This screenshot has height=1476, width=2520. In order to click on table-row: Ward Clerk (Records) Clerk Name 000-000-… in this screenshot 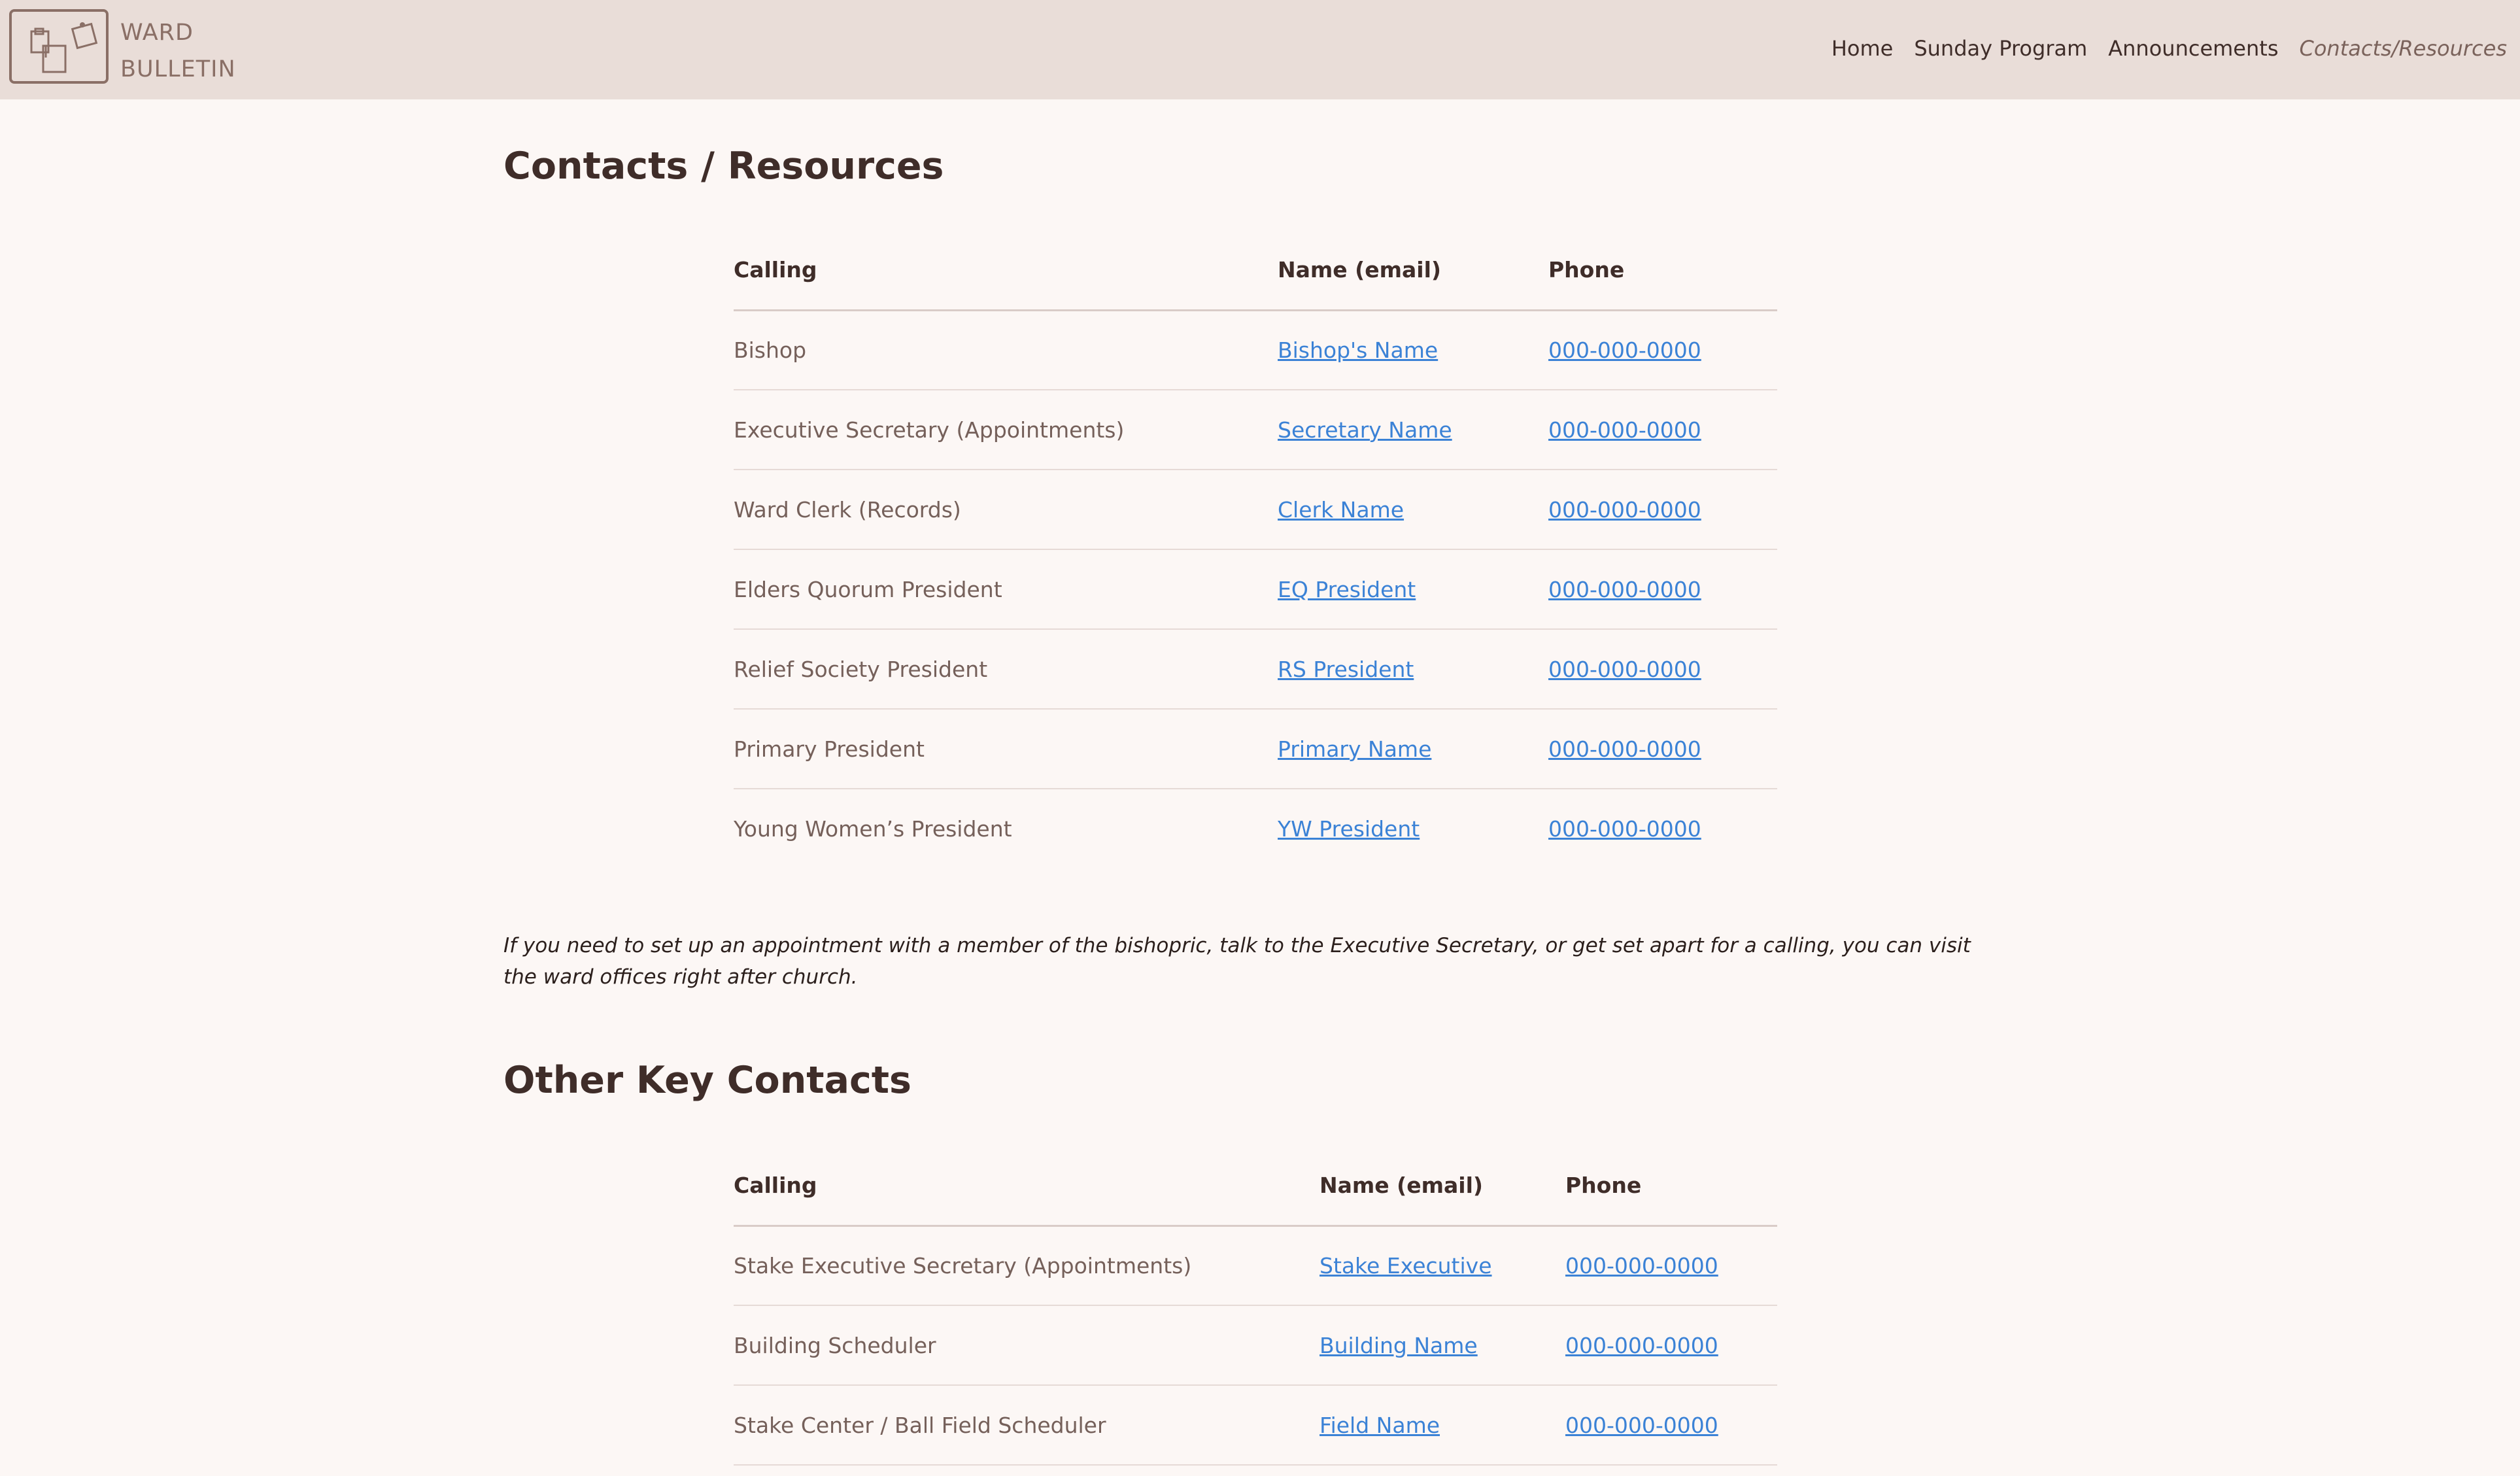, I will do `click(1255, 510)`.